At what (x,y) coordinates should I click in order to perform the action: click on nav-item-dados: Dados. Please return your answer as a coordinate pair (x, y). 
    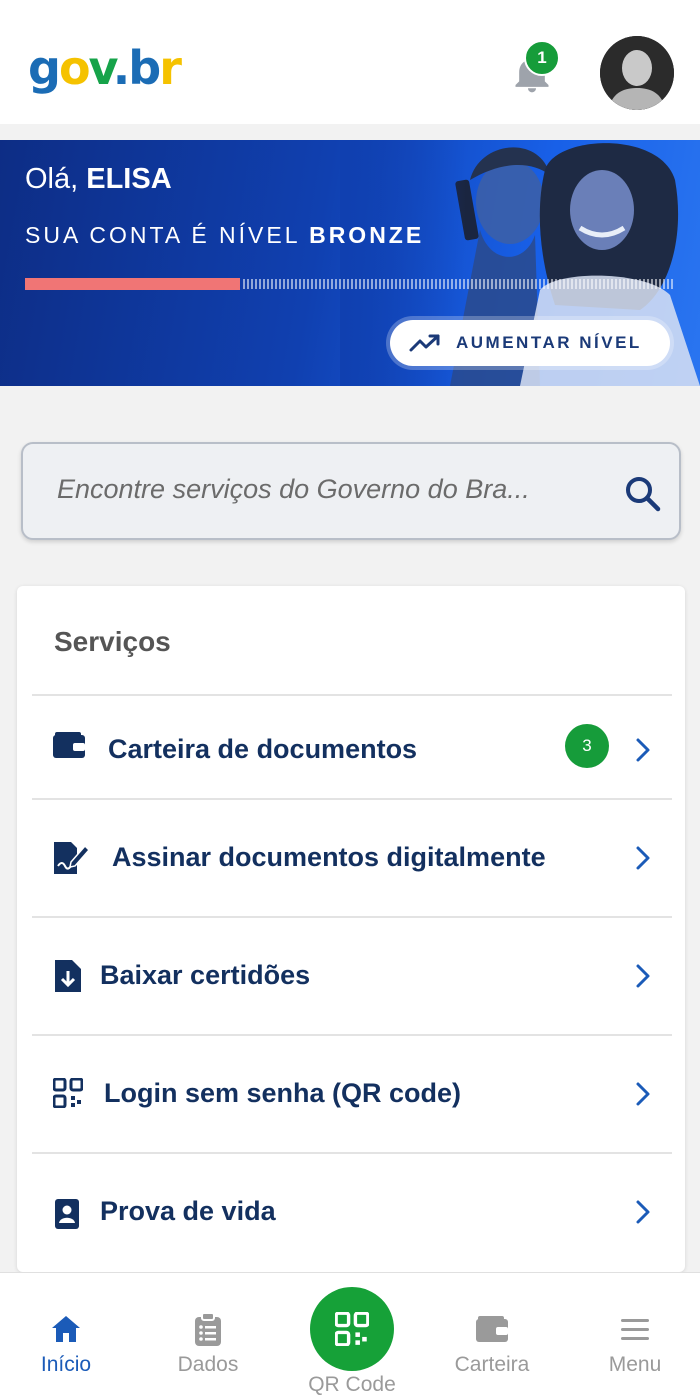
    Looking at the image, I should click on (208, 1336).